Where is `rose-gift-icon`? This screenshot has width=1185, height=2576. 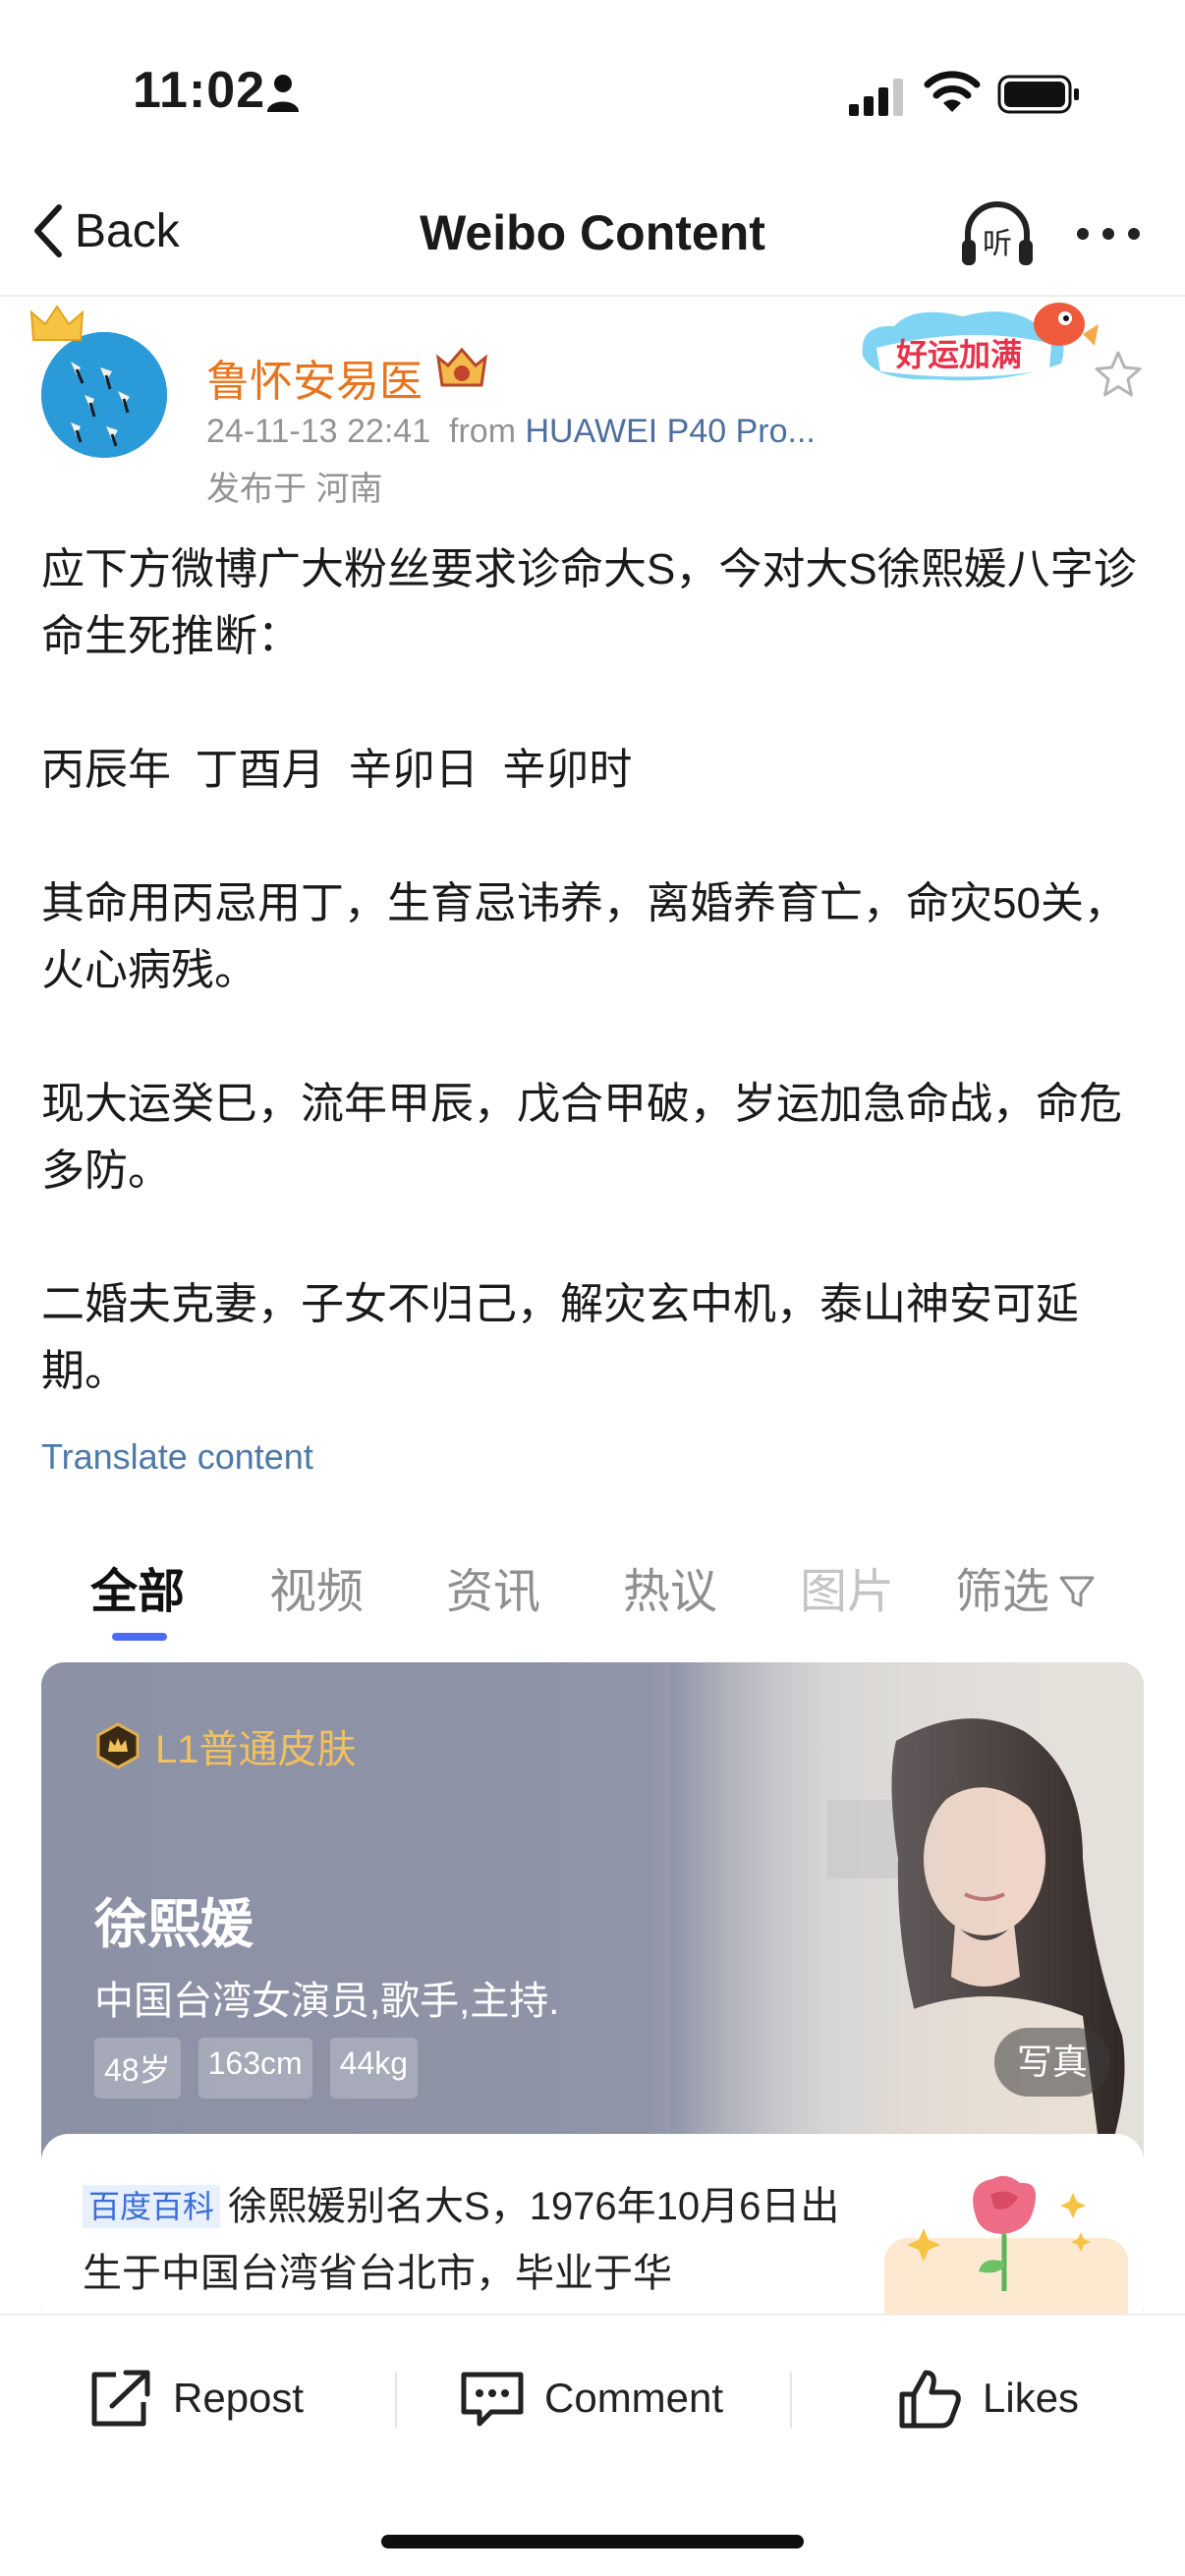
rose-gift-icon is located at coordinates (1006, 2251).